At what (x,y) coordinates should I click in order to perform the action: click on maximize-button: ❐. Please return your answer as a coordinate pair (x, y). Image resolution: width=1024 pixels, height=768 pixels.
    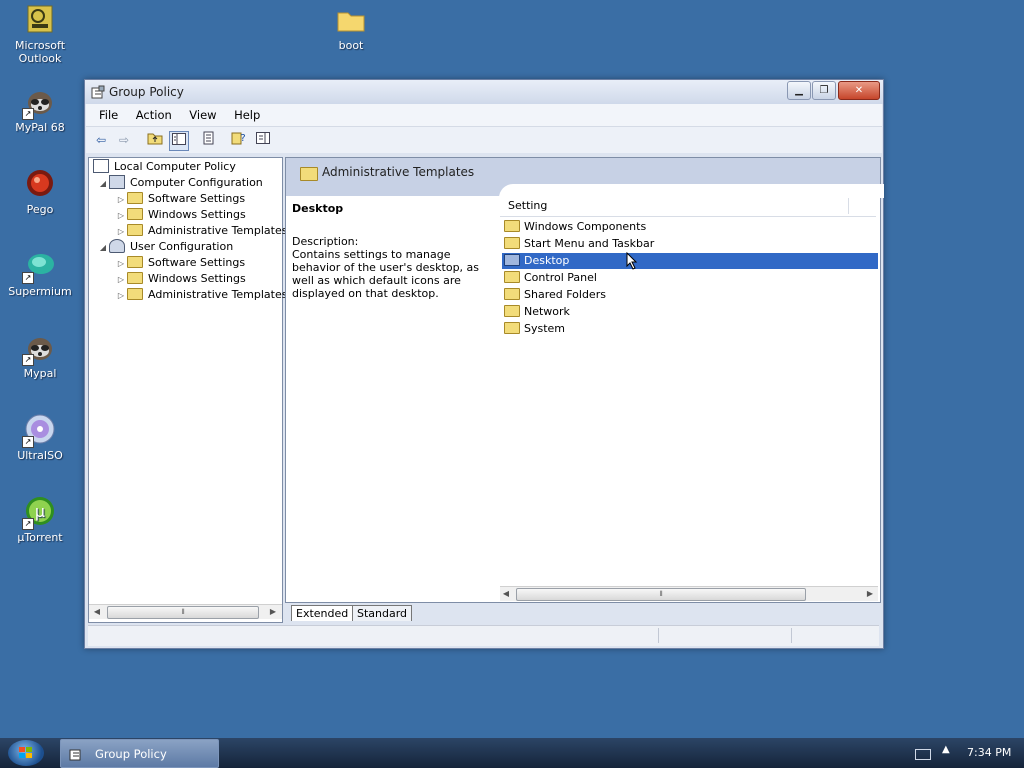
    Looking at the image, I should click on (824, 90).